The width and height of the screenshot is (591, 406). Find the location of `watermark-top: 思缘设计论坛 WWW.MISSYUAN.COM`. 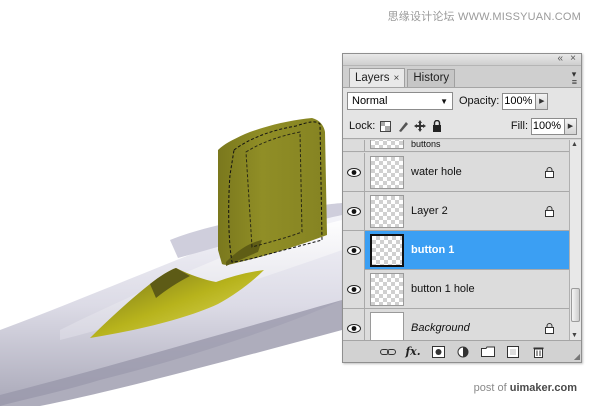

watermark-top: 思缘设计论坛 WWW.MISSYUAN.COM is located at coordinates (484, 17).